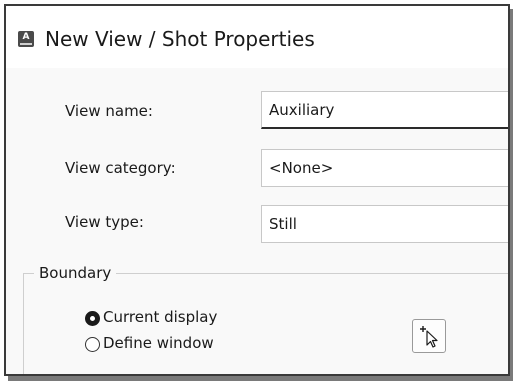 The height and width of the screenshot is (386, 513). What do you see at coordinates (104, 222) in the screenshot?
I see `view-type-label: View type:` at bounding box center [104, 222].